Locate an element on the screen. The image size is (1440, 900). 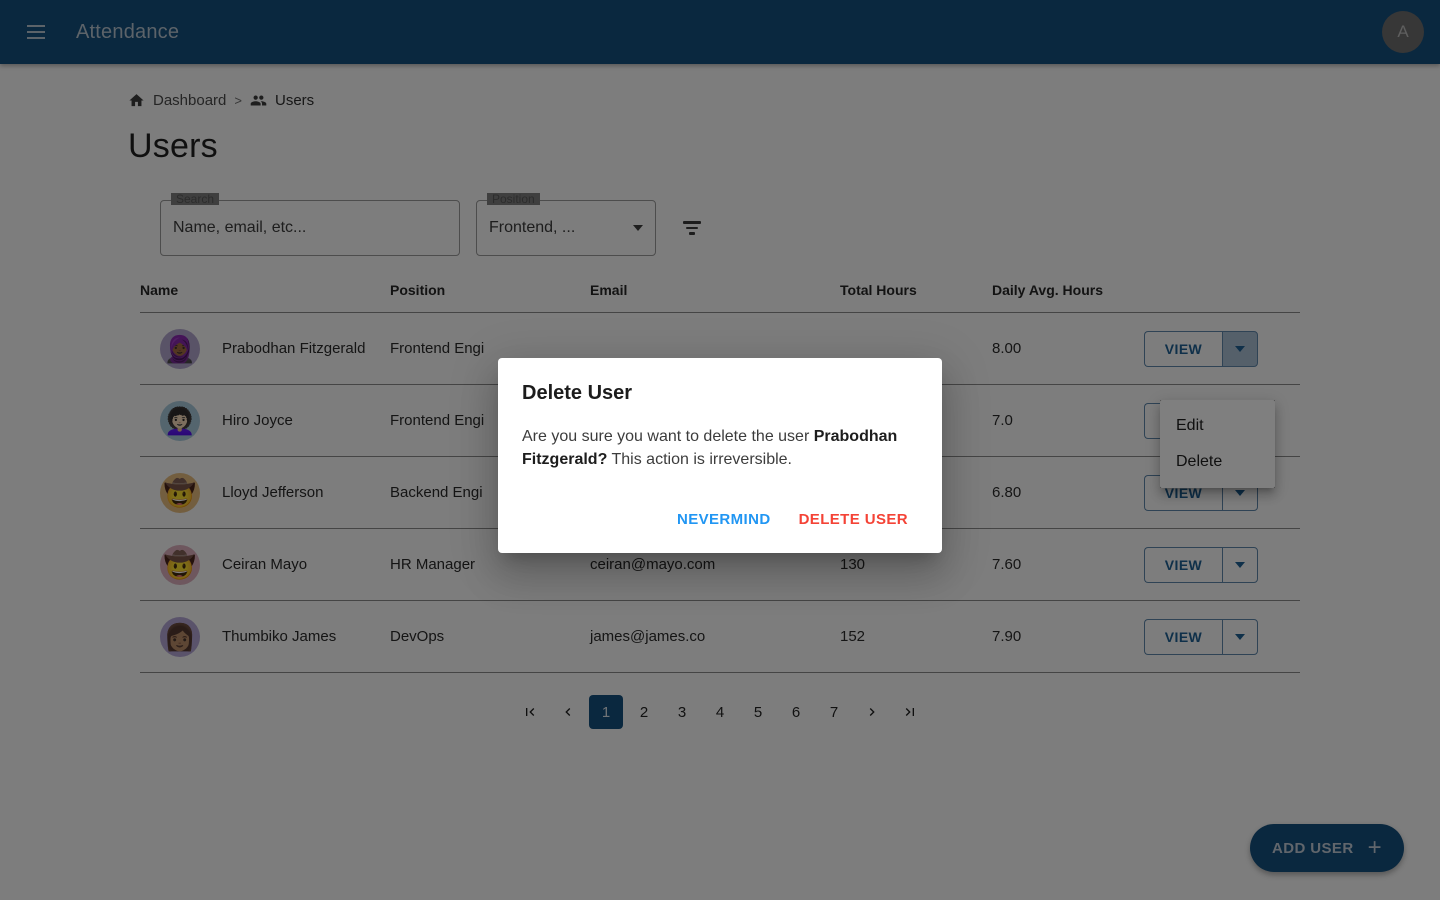
menu-item-edit: Edit is located at coordinates (1217, 426).